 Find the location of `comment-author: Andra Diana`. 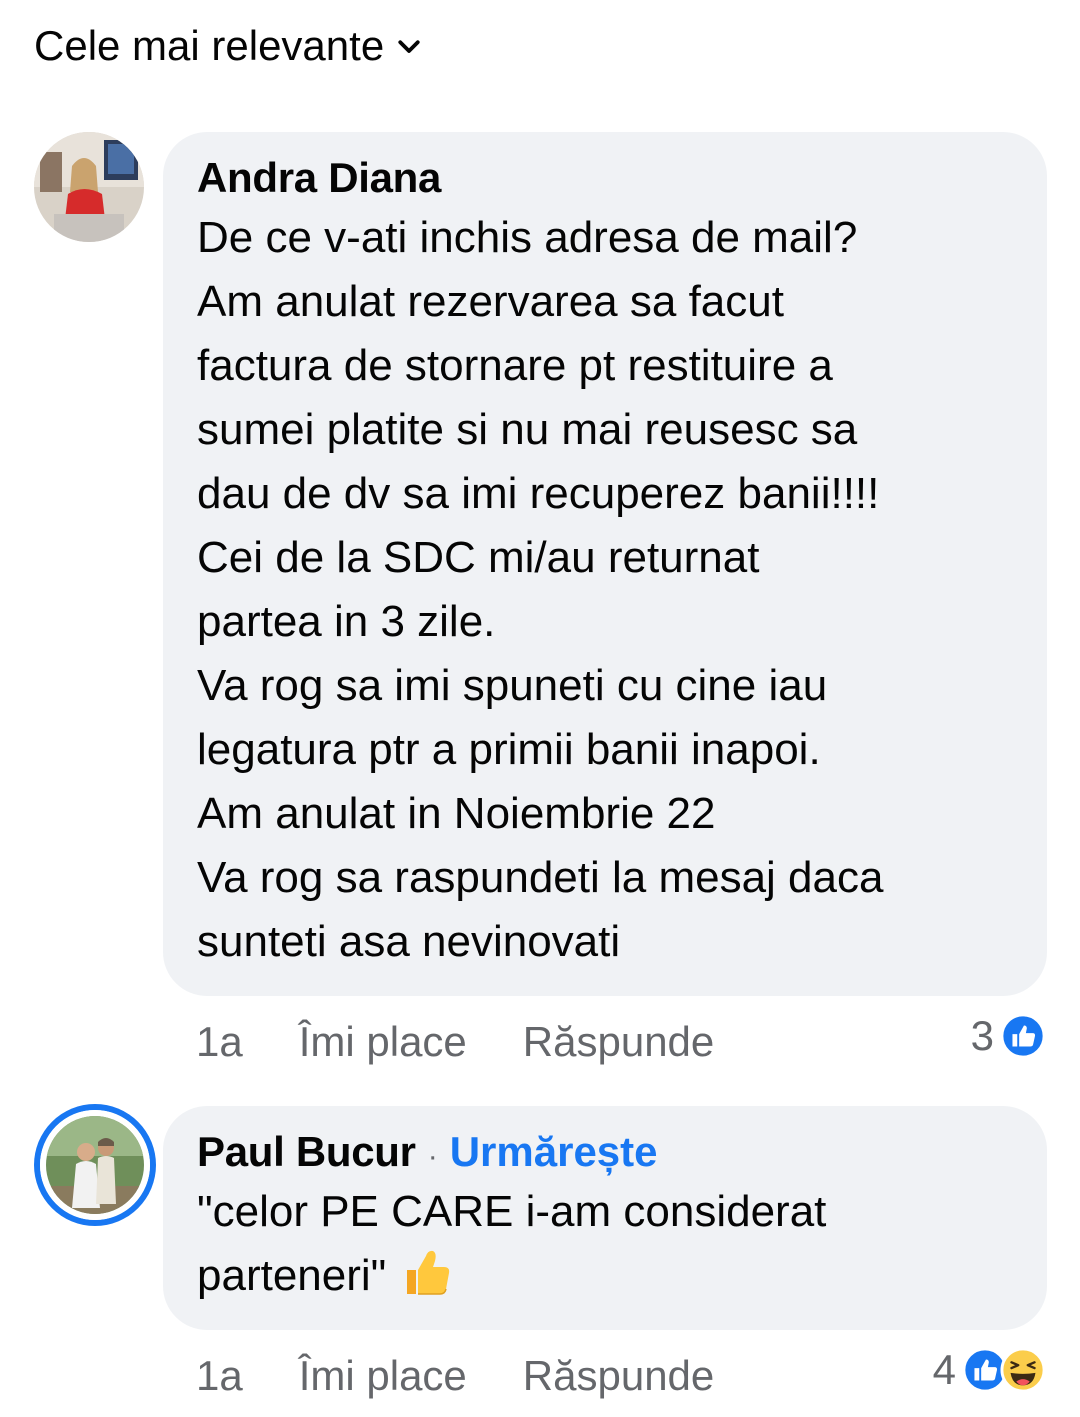

comment-author: Andra Diana is located at coordinates (319, 178).